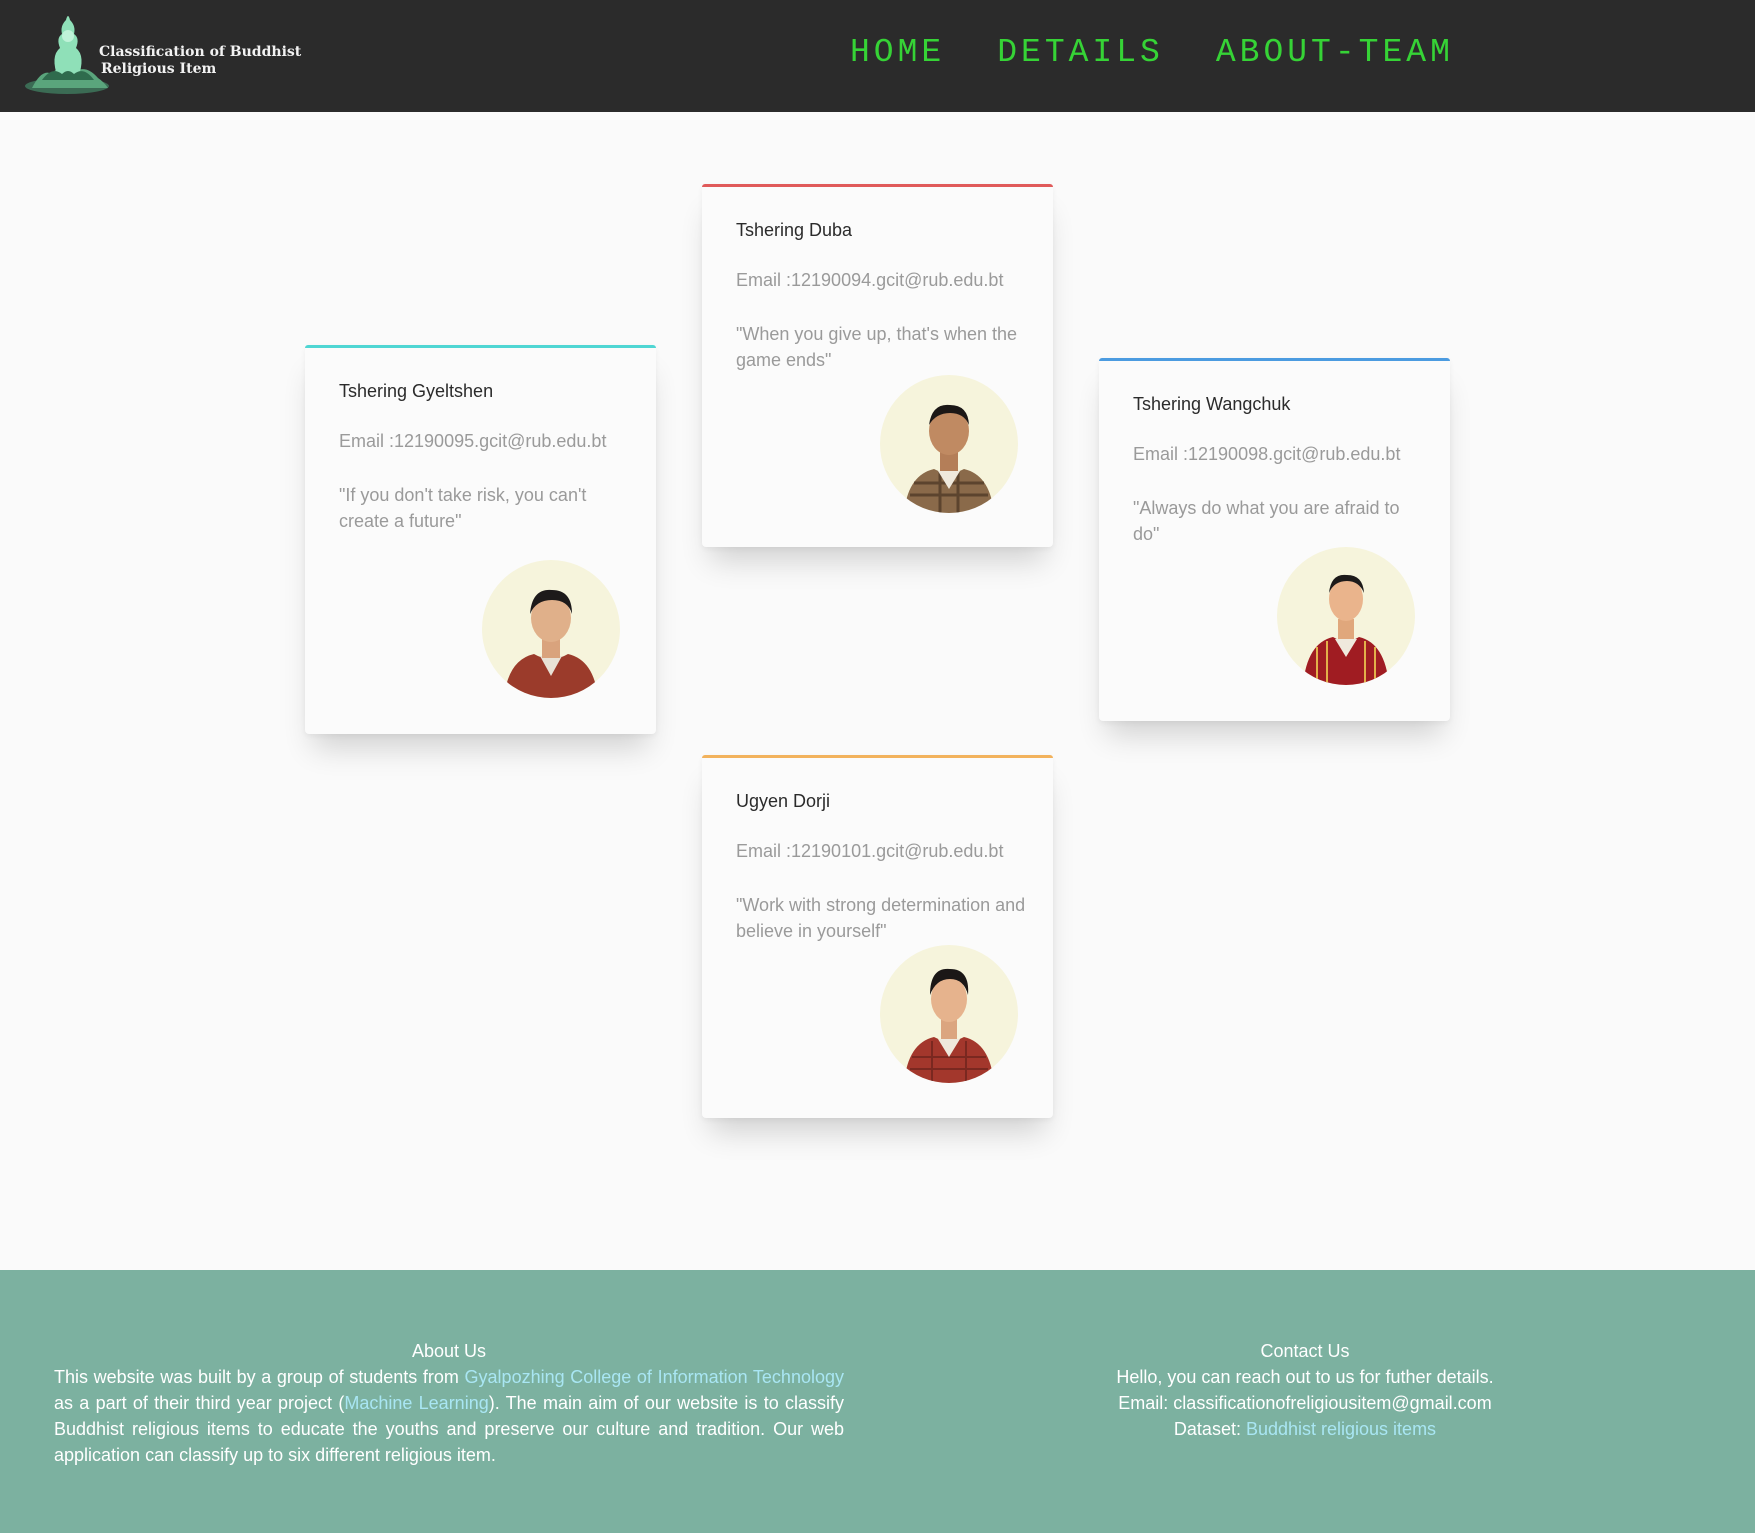 Image resolution: width=1755 pixels, height=1533 pixels. Describe the element at coordinates (449, 1351) in the screenshot. I see `about-us-title: About Us` at that location.